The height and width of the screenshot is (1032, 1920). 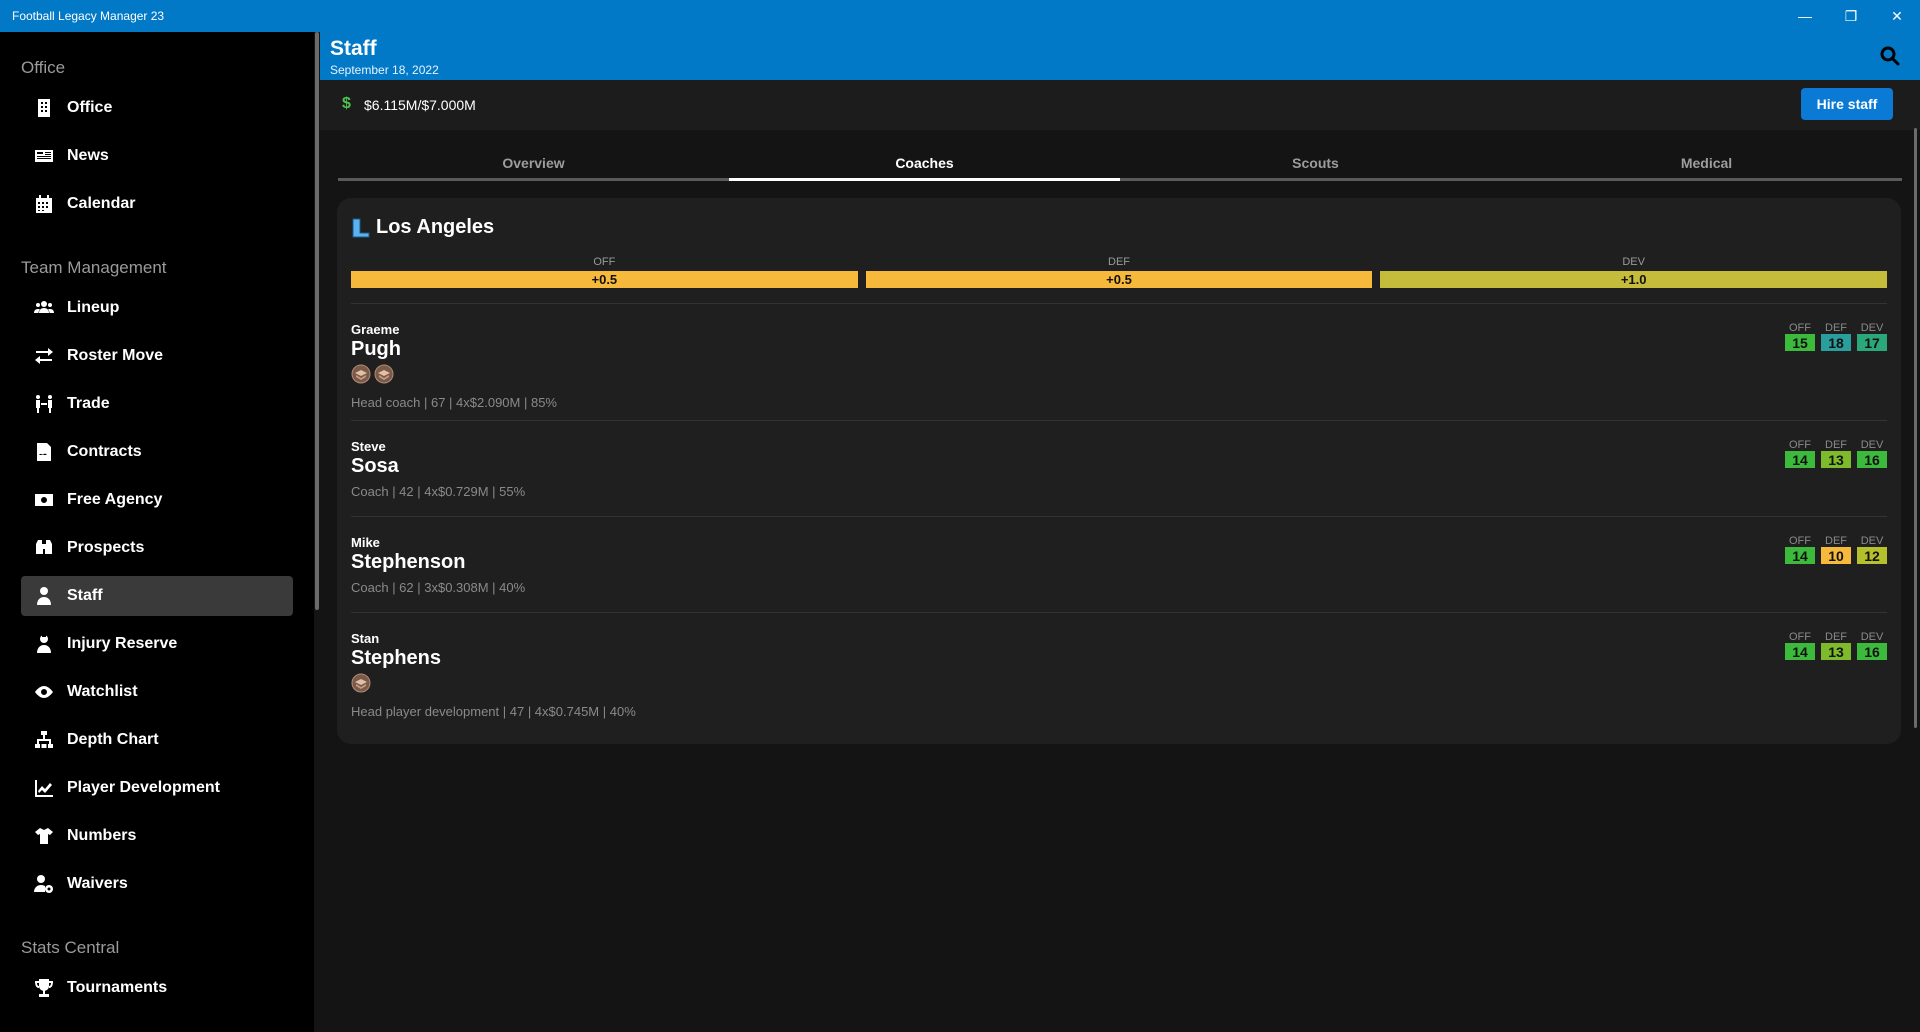 I want to click on staff-last-name: Sosa, so click(x=1119, y=466).